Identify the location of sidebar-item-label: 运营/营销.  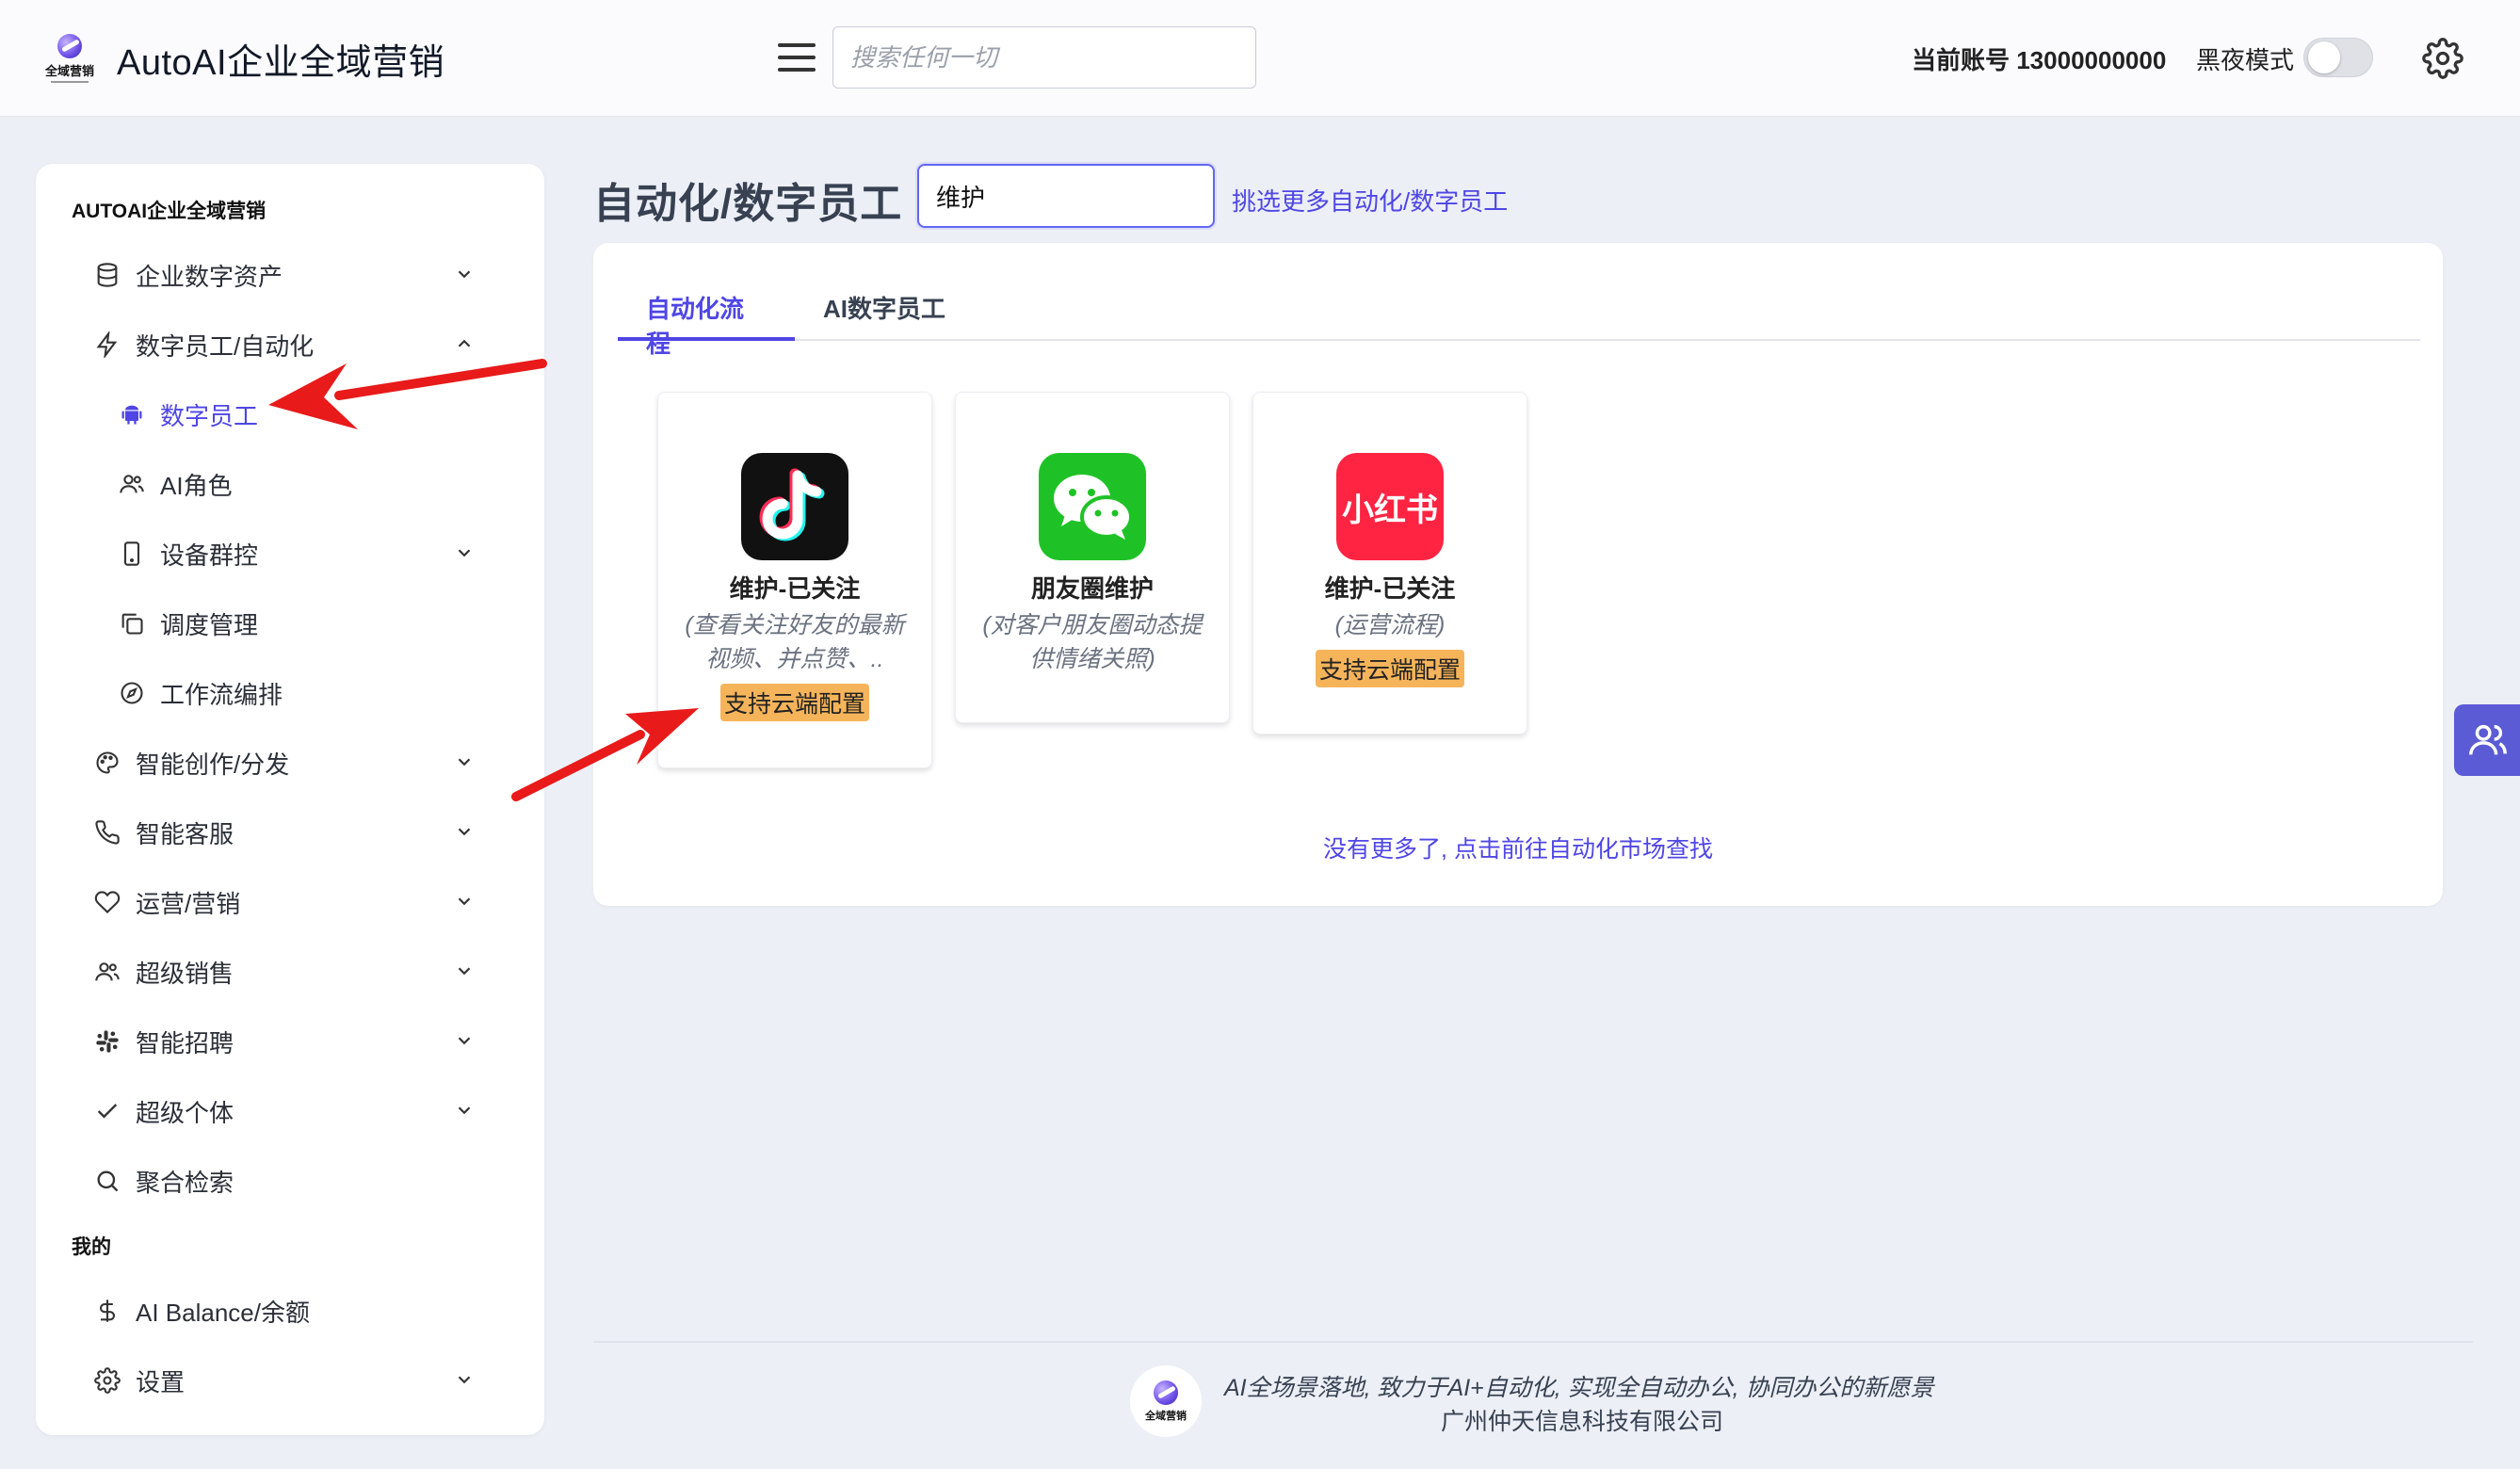
(189, 904).